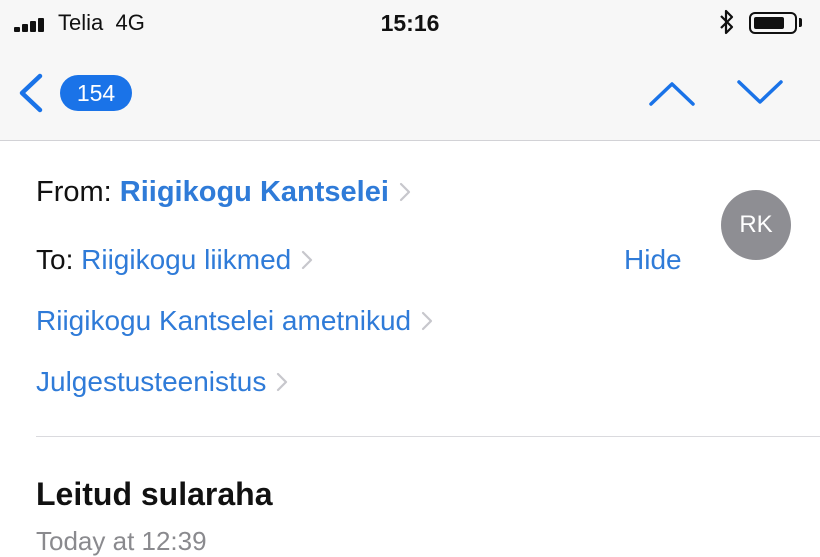  What do you see at coordinates (727, 22) in the screenshot?
I see `bluetooth-icon` at bounding box center [727, 22].